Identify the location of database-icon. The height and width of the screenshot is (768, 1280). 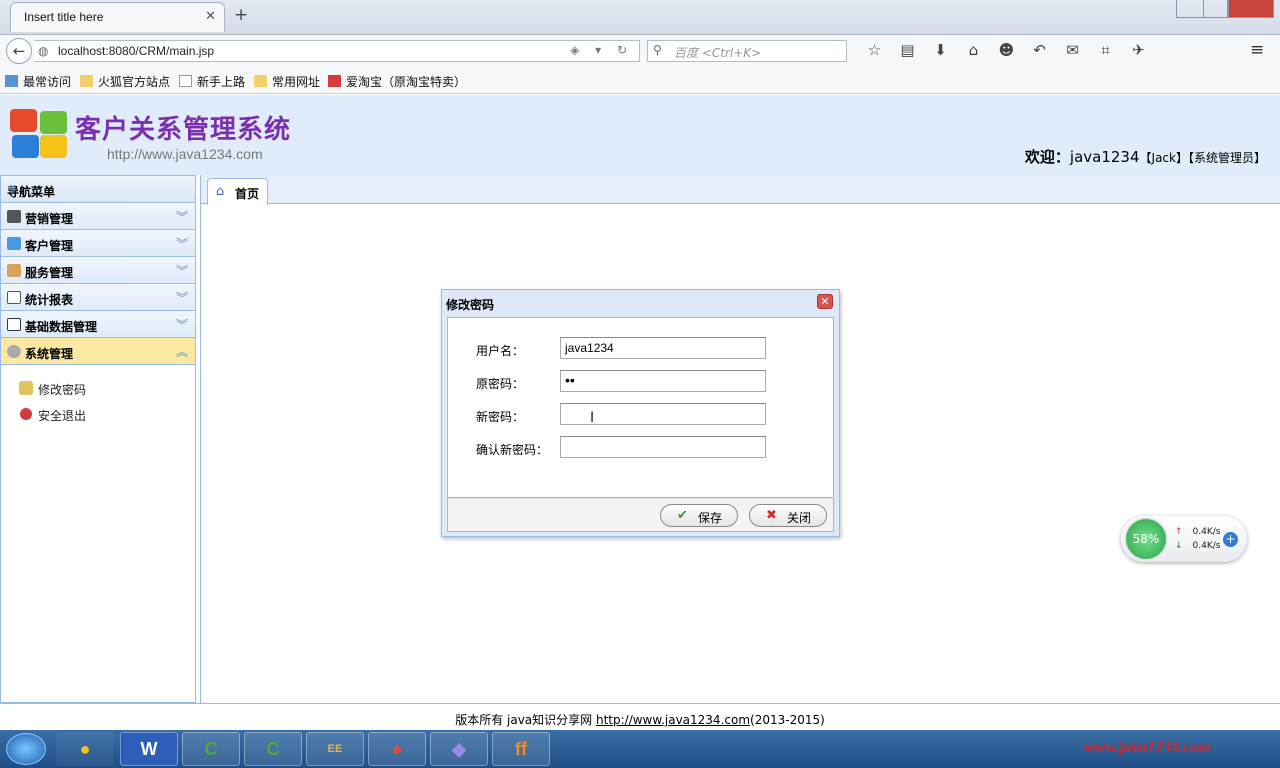
(14, 324).